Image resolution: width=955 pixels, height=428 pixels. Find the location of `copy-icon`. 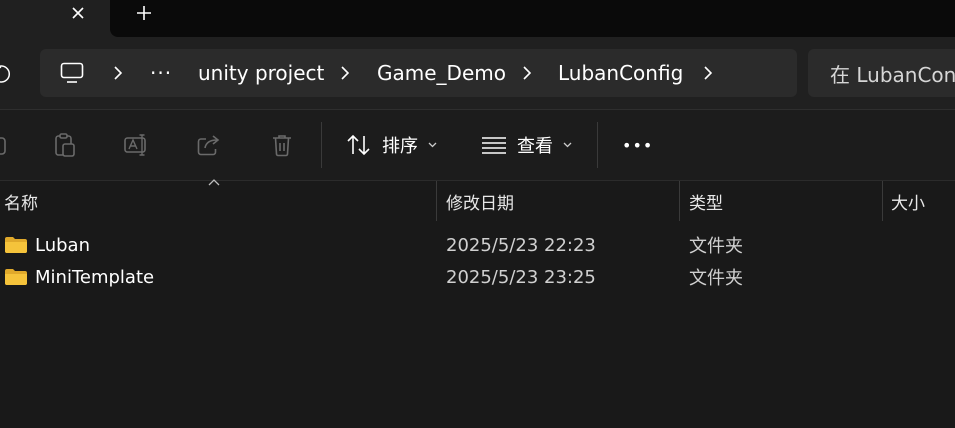

copy-icon is located at coordinates (3, 146).